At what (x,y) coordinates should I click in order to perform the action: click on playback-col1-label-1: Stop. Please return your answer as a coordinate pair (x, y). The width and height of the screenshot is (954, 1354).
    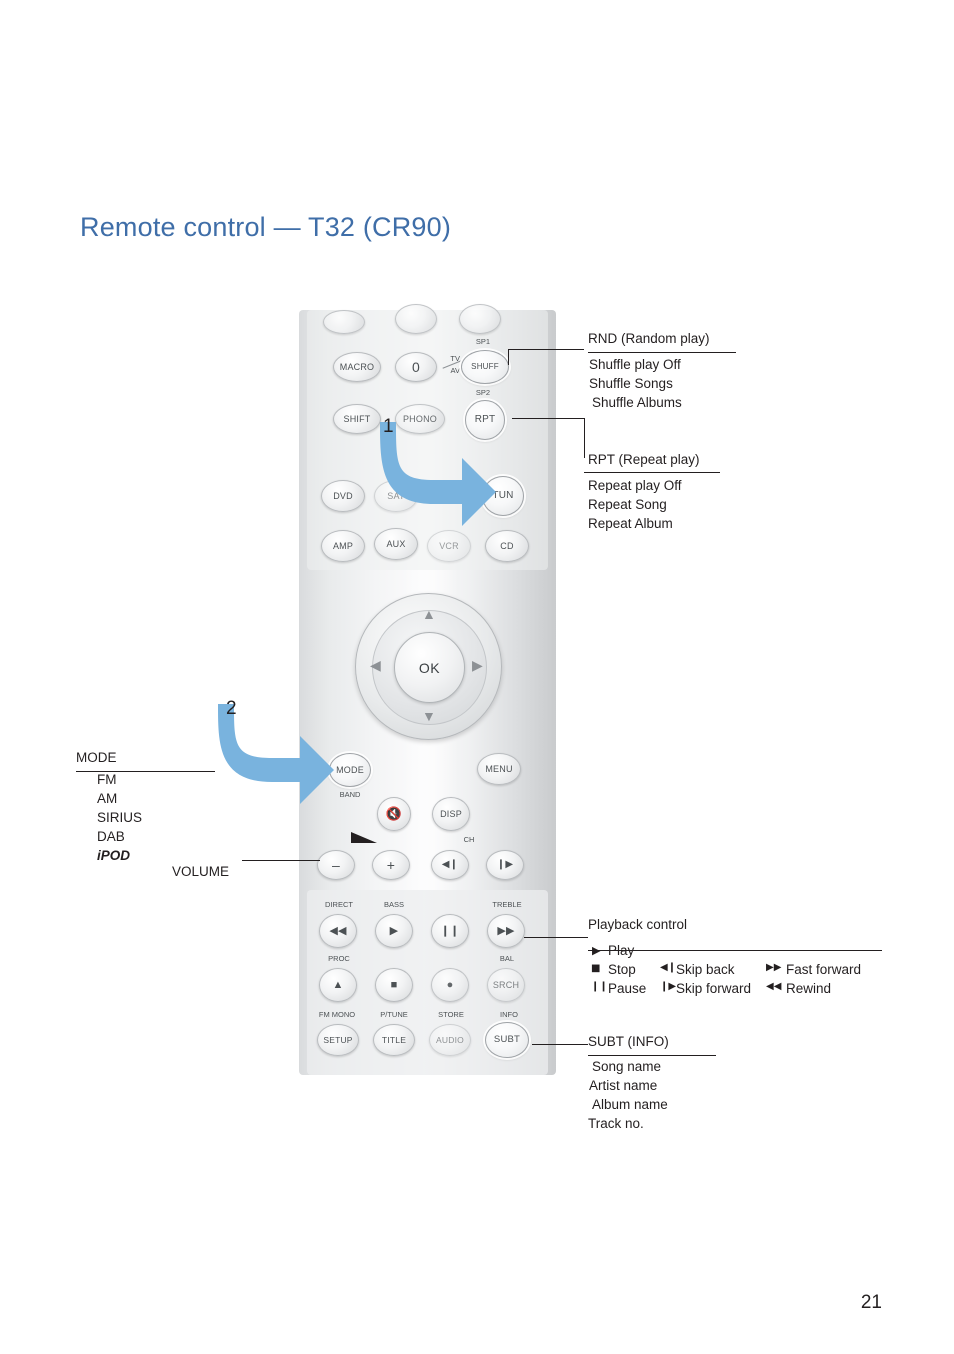
    Looking at the image, I should click on (622, 969).